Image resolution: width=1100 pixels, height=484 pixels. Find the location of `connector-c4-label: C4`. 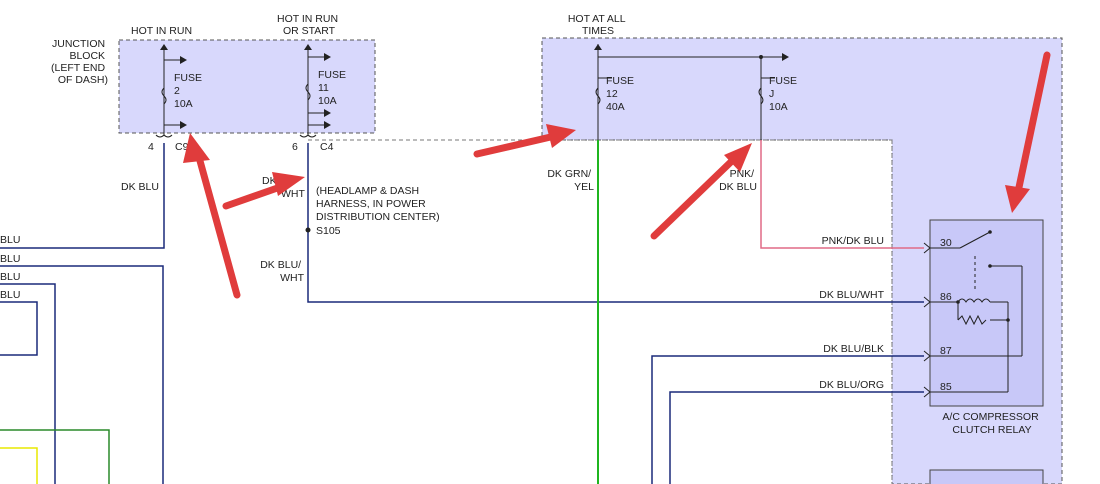

connector-c4-label: C4 is located at coordinates (327, 147).